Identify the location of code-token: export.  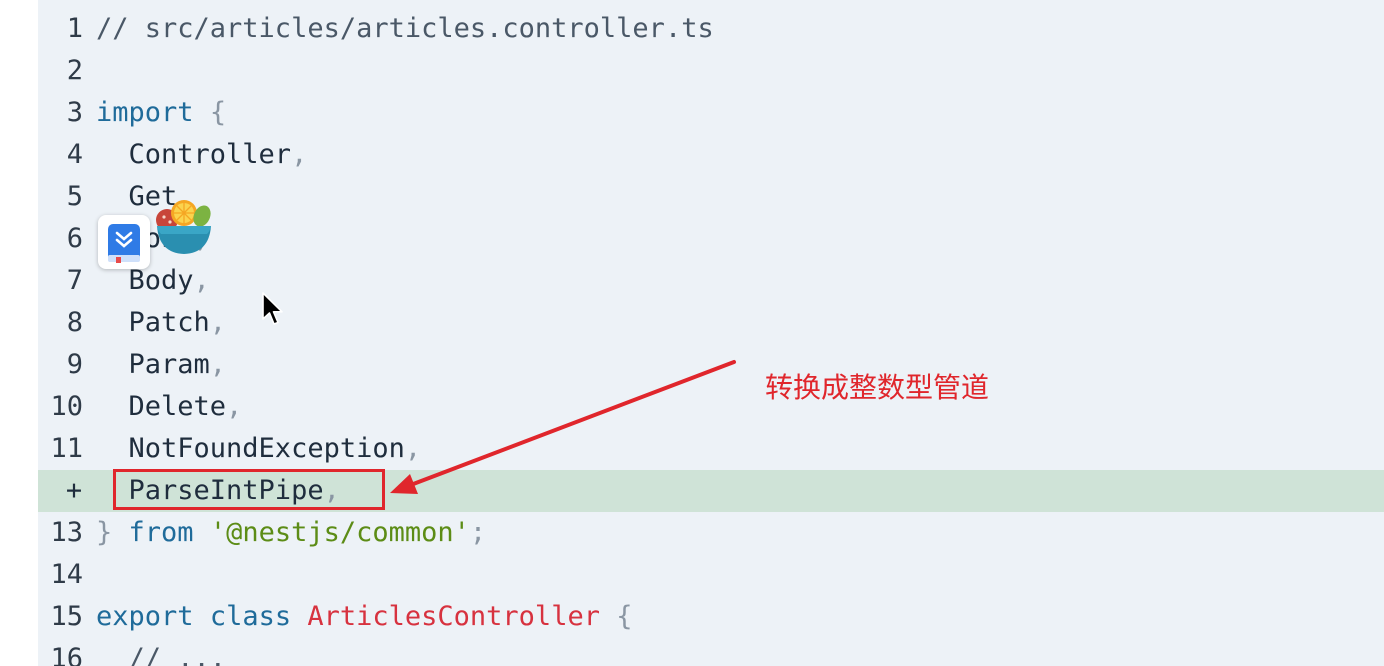
(145, 616).